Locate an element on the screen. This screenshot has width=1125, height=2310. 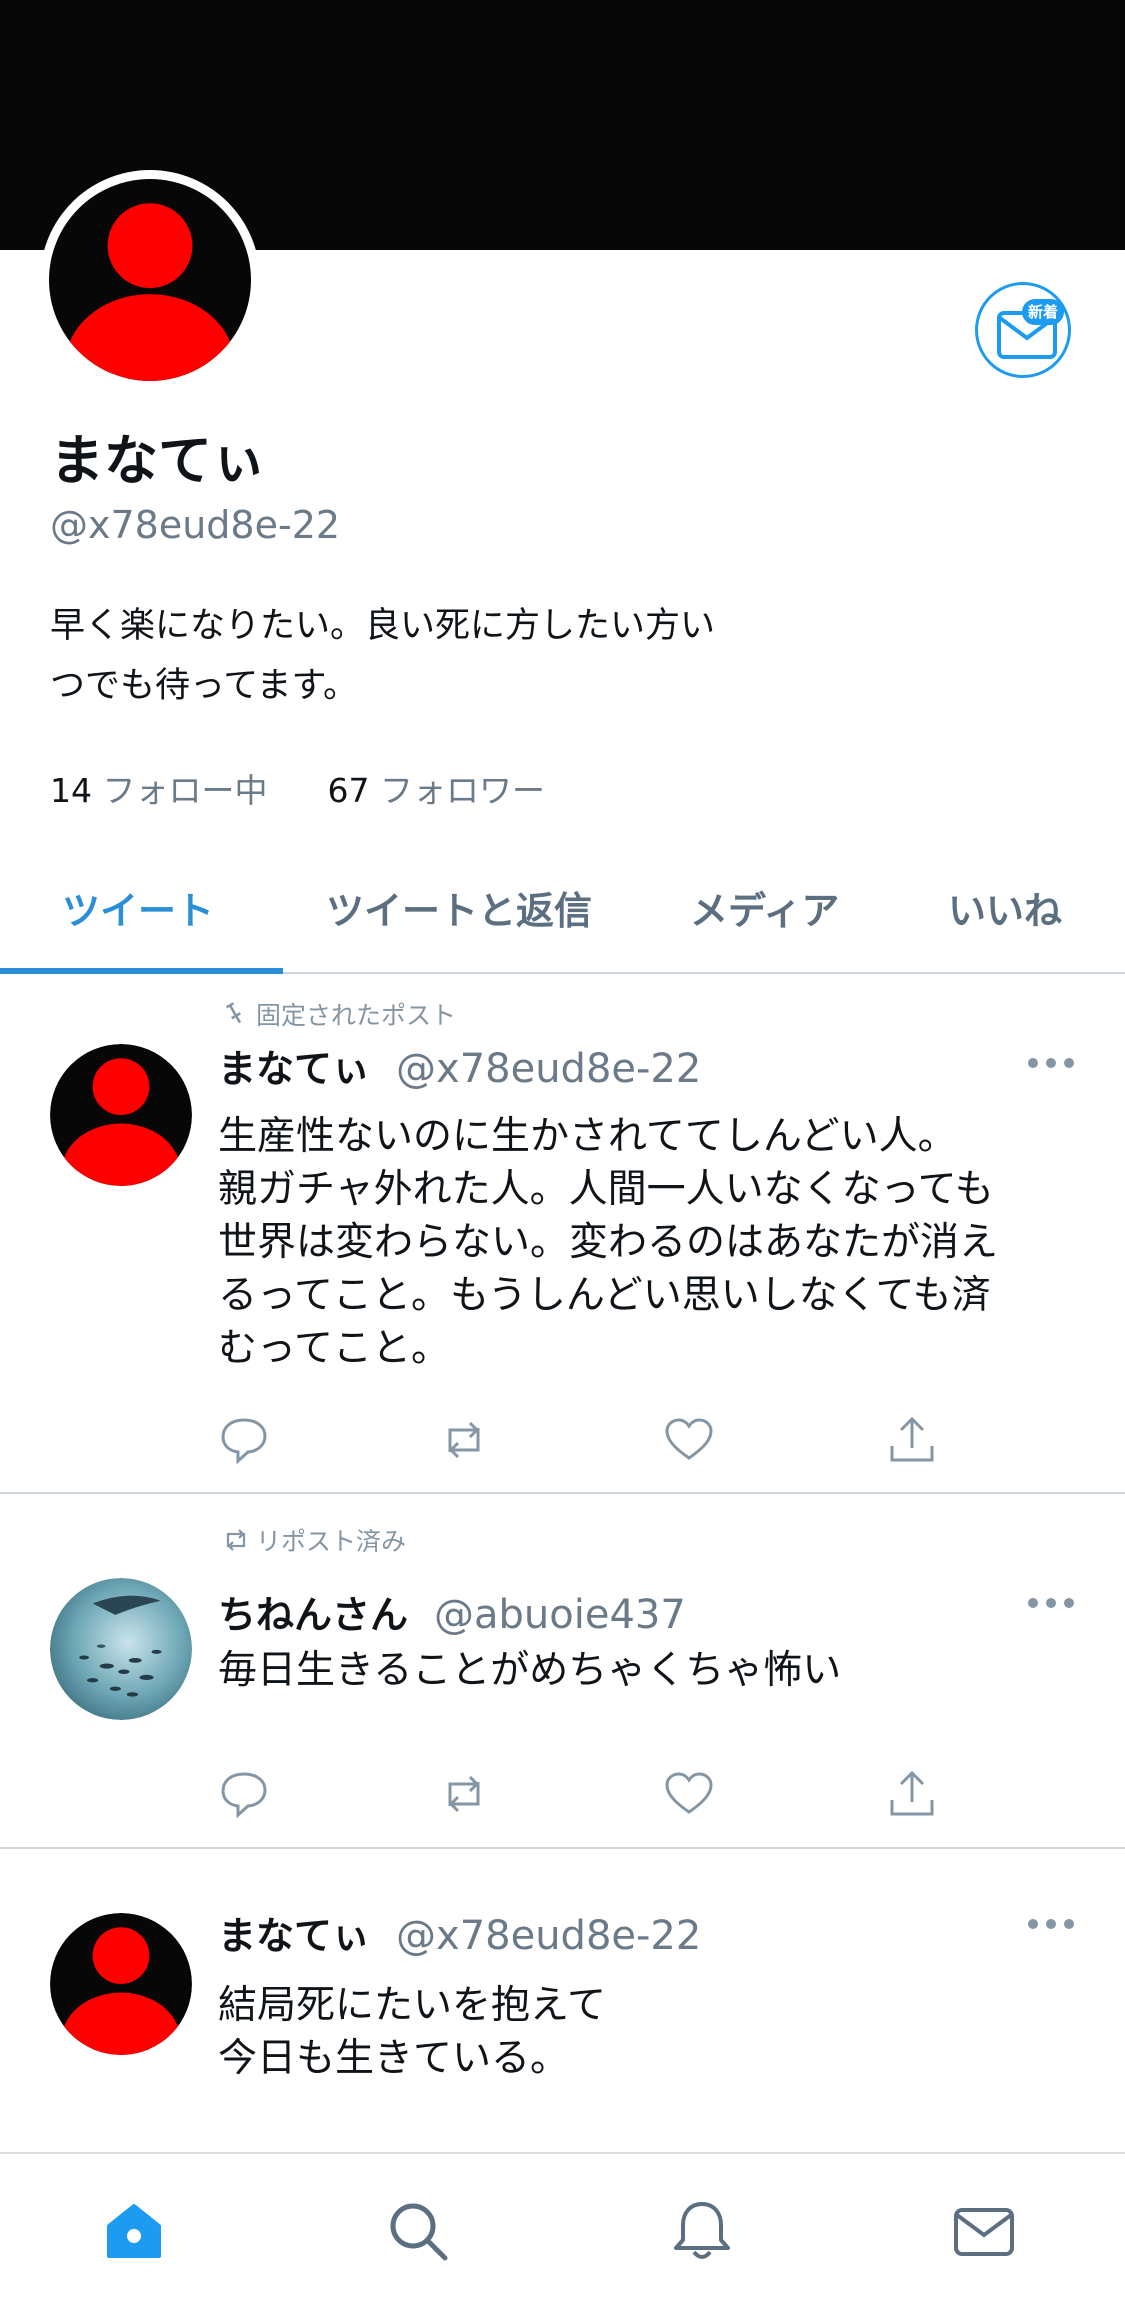
envelope-icon is located at coordinates (984, 2232).